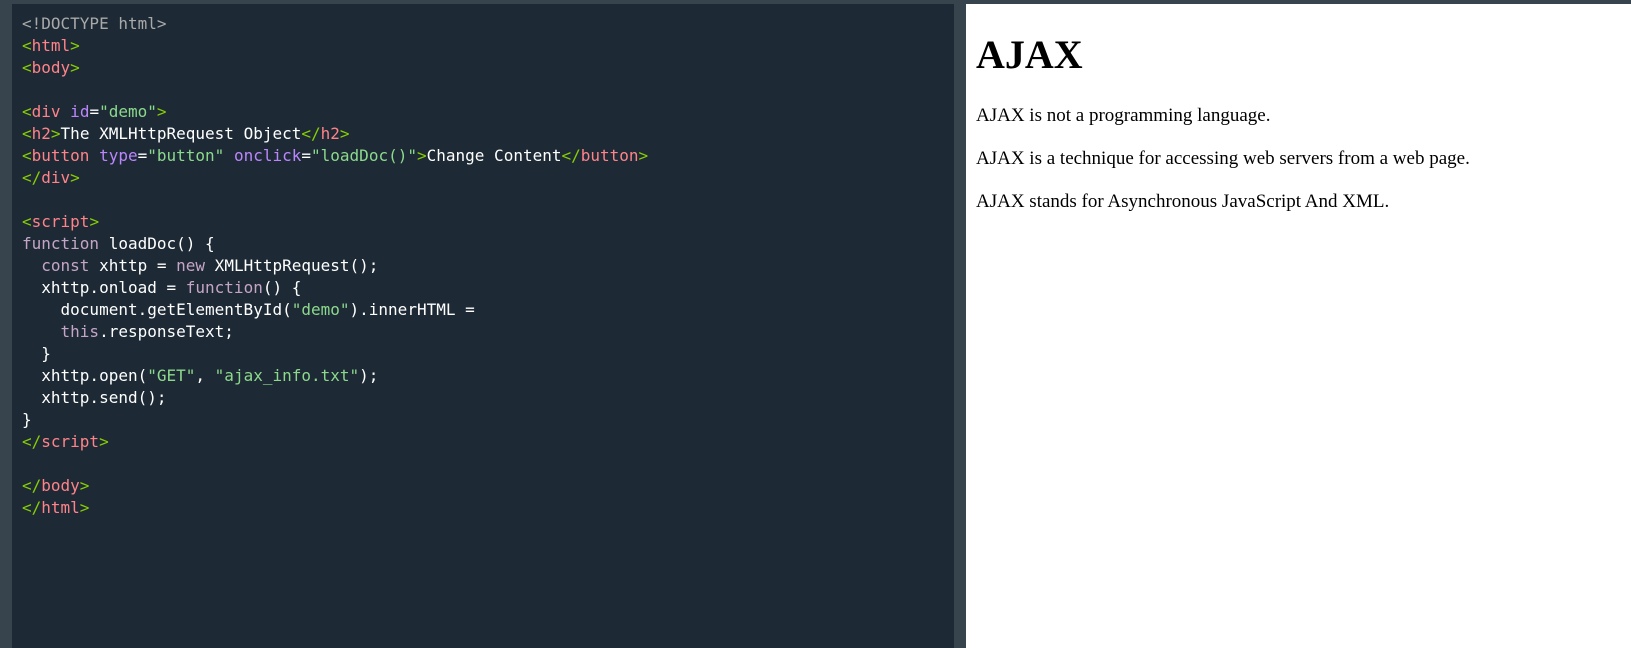 This screenshot has height=648, width=1631. What do you see at coordinates (1123, 115) in the screenshot?
I see `result-paragraph-1: AJAX is not a programming language.` at bounding box center [1123, 115].